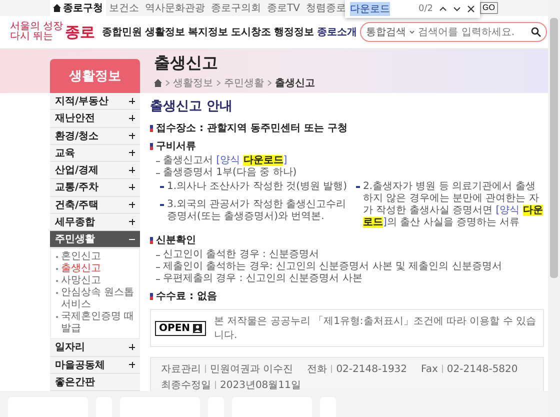 The image size is (560, 417). What do you see at coordinates (260, 385) in the screenshot?
I see `info-value: 2023년08월11일` at bounding box center [260, 385].